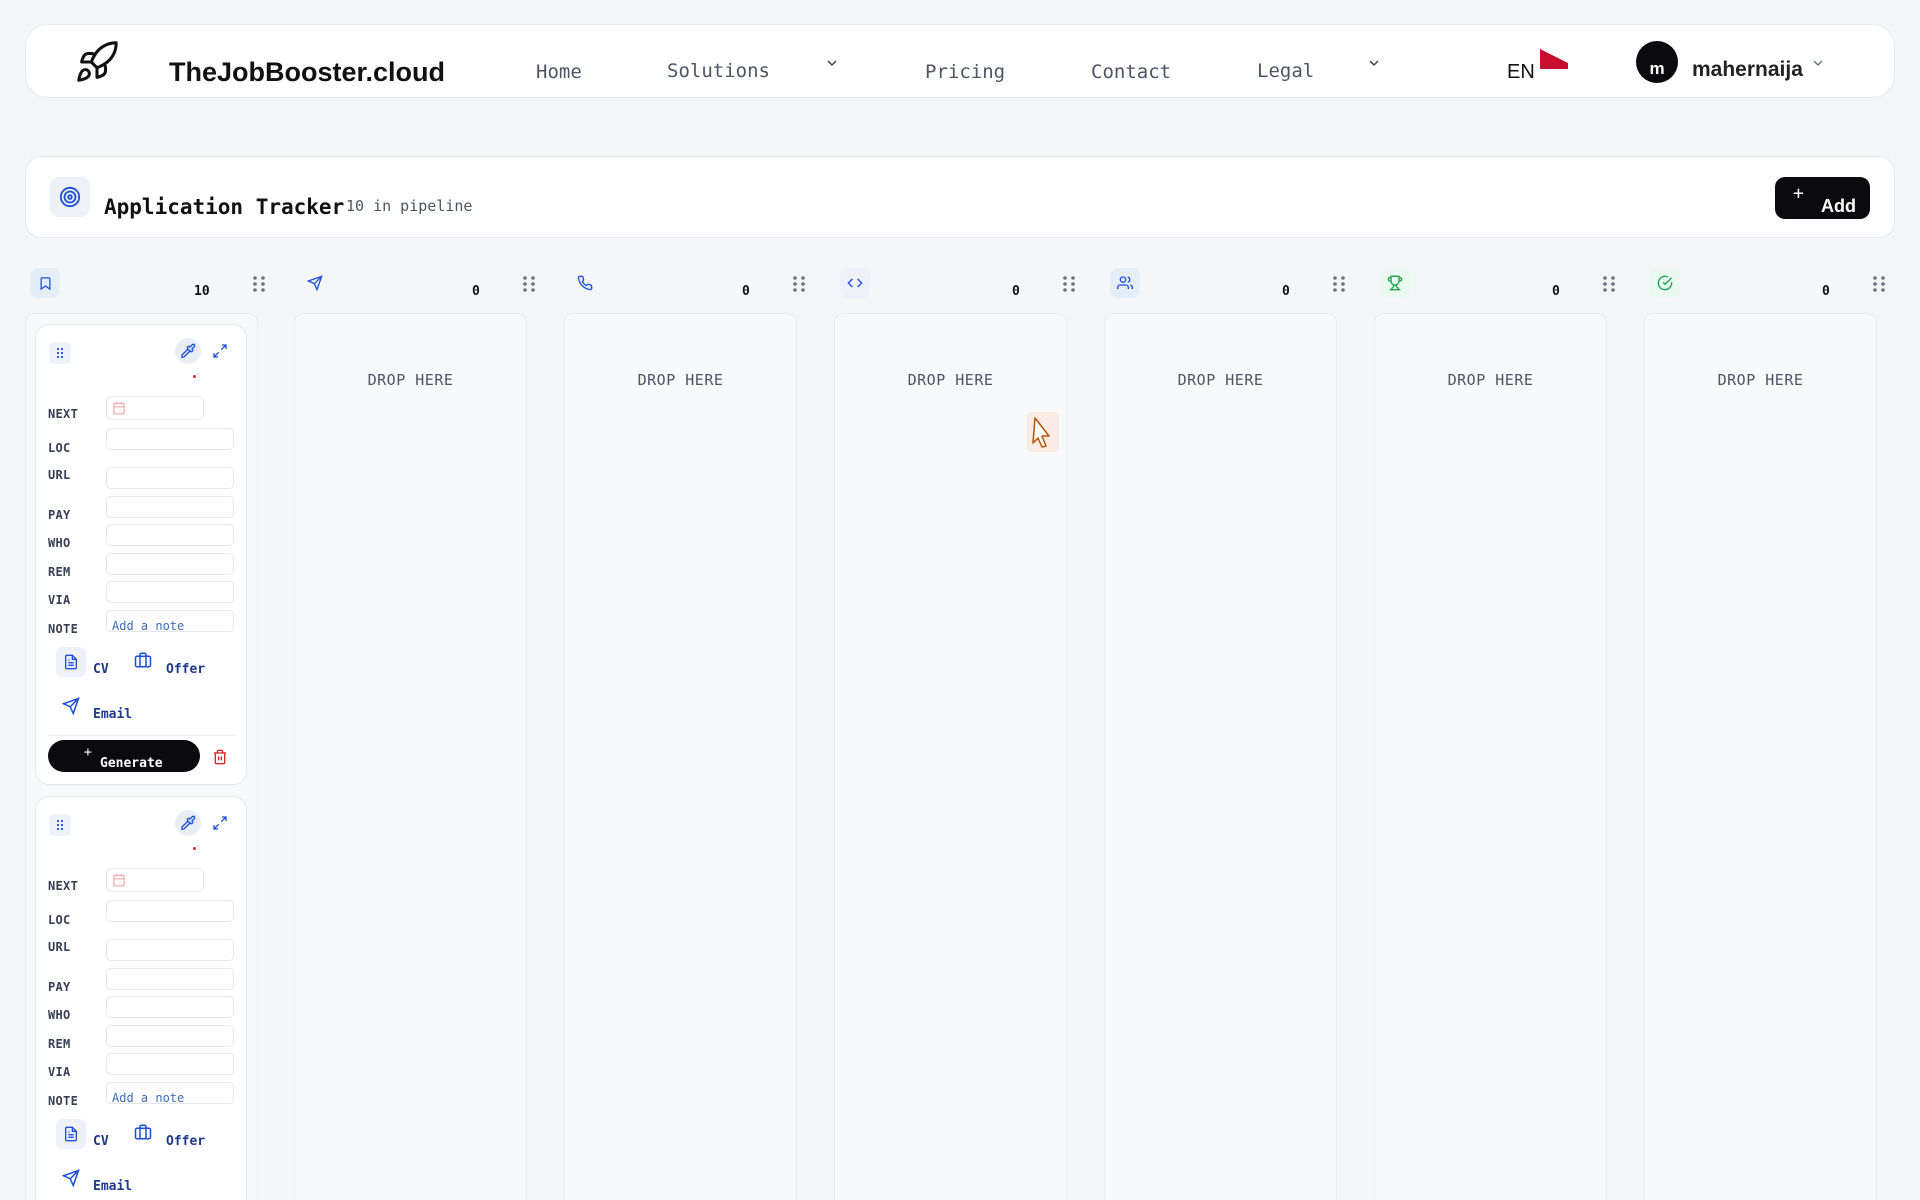  I want to click on hand-cursor-icon, so click(1043, 432).